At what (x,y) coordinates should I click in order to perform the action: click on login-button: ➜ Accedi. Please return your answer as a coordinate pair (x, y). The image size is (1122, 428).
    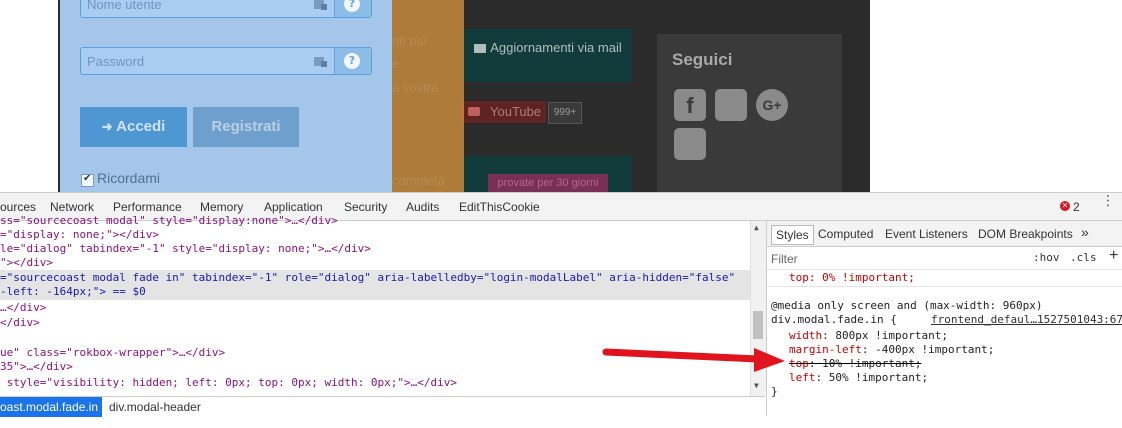
    Looking at the image, I should click on (133, 127).